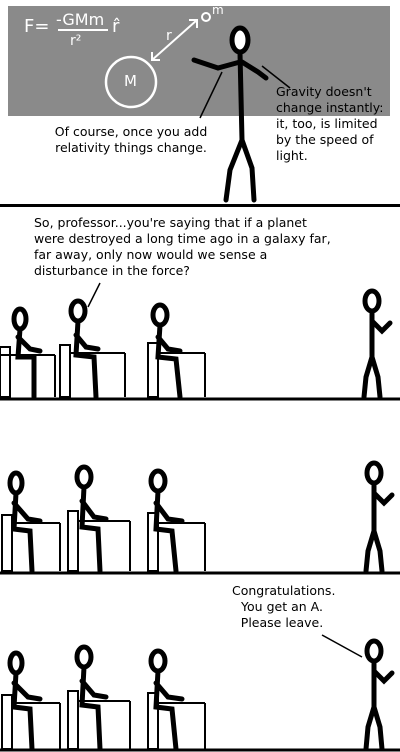  What do you see at coordinates (130, 81) in the screenshot?
I see `mass-label: M` at bounding box center [130, 81].